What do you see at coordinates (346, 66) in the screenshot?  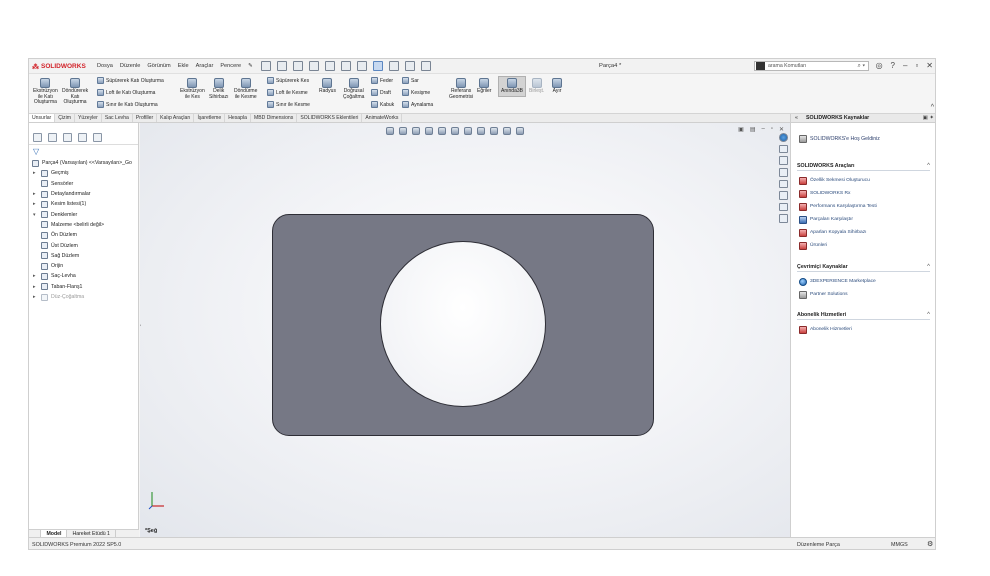 I see `undo-icon` at bounding box center [346, 66].